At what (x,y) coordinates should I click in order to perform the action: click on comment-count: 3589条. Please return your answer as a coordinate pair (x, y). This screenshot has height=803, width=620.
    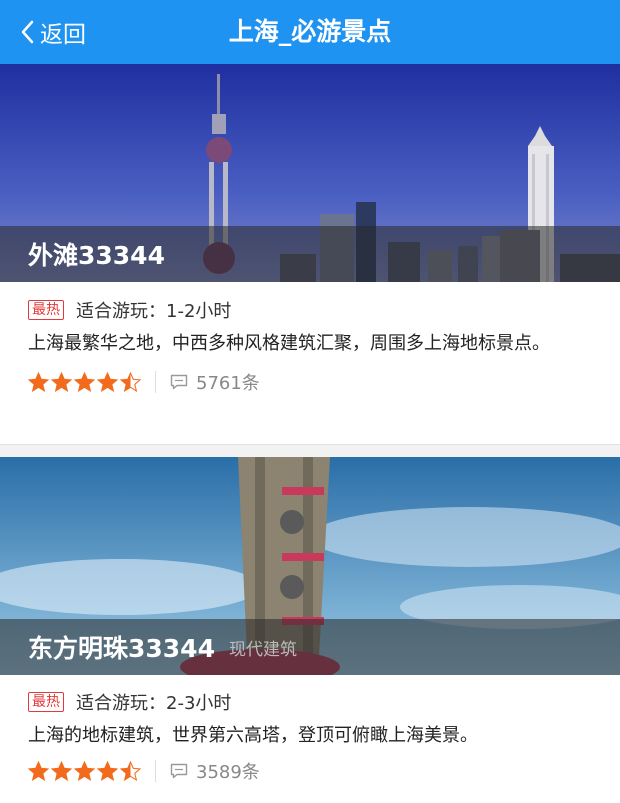
    Looking at the image, I should click on (215, 771).